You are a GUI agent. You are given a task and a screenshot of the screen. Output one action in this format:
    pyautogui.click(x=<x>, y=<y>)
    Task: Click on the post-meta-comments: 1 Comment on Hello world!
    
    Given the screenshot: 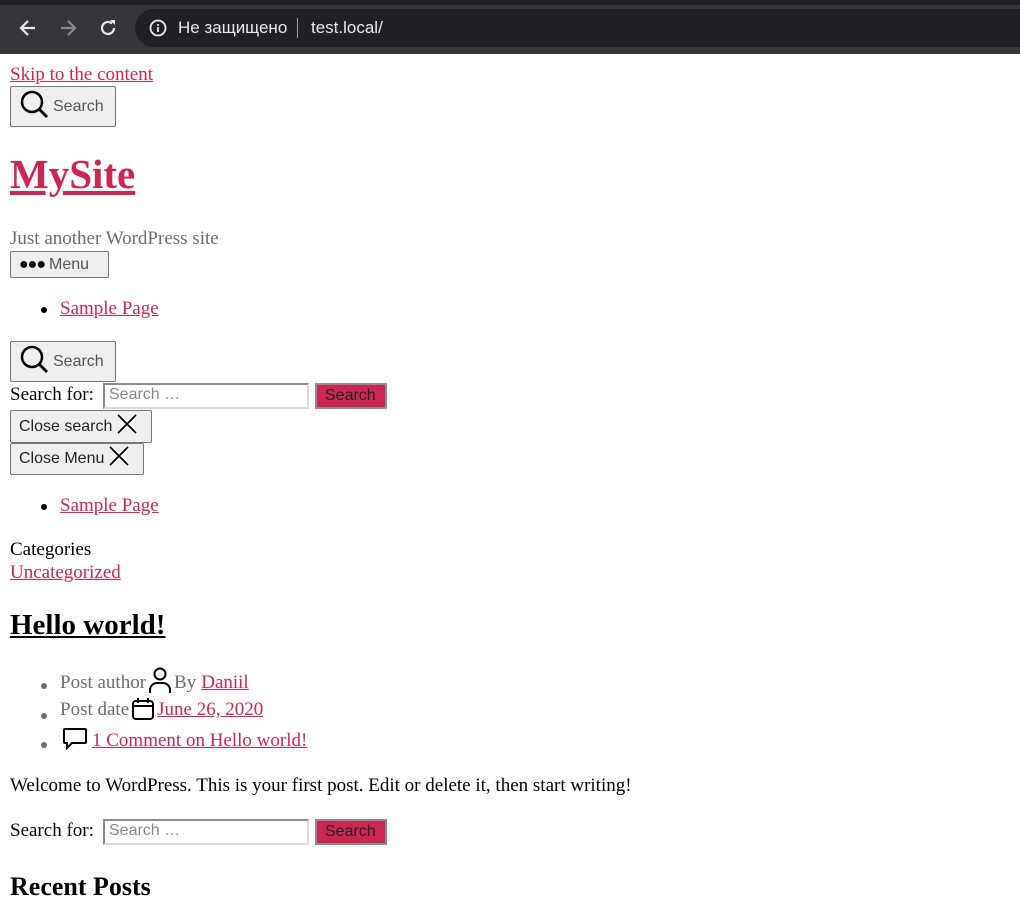 What is the action you would take?
    pyautogui.click(x=183, y=739)
    